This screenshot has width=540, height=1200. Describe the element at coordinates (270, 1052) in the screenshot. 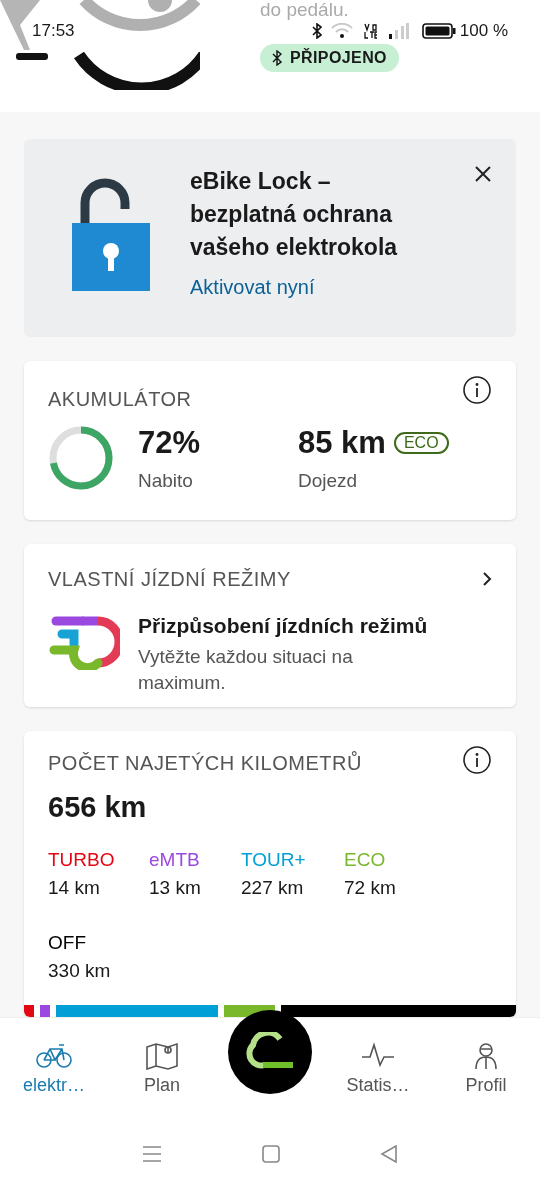

I see `logo-icon` at that location.